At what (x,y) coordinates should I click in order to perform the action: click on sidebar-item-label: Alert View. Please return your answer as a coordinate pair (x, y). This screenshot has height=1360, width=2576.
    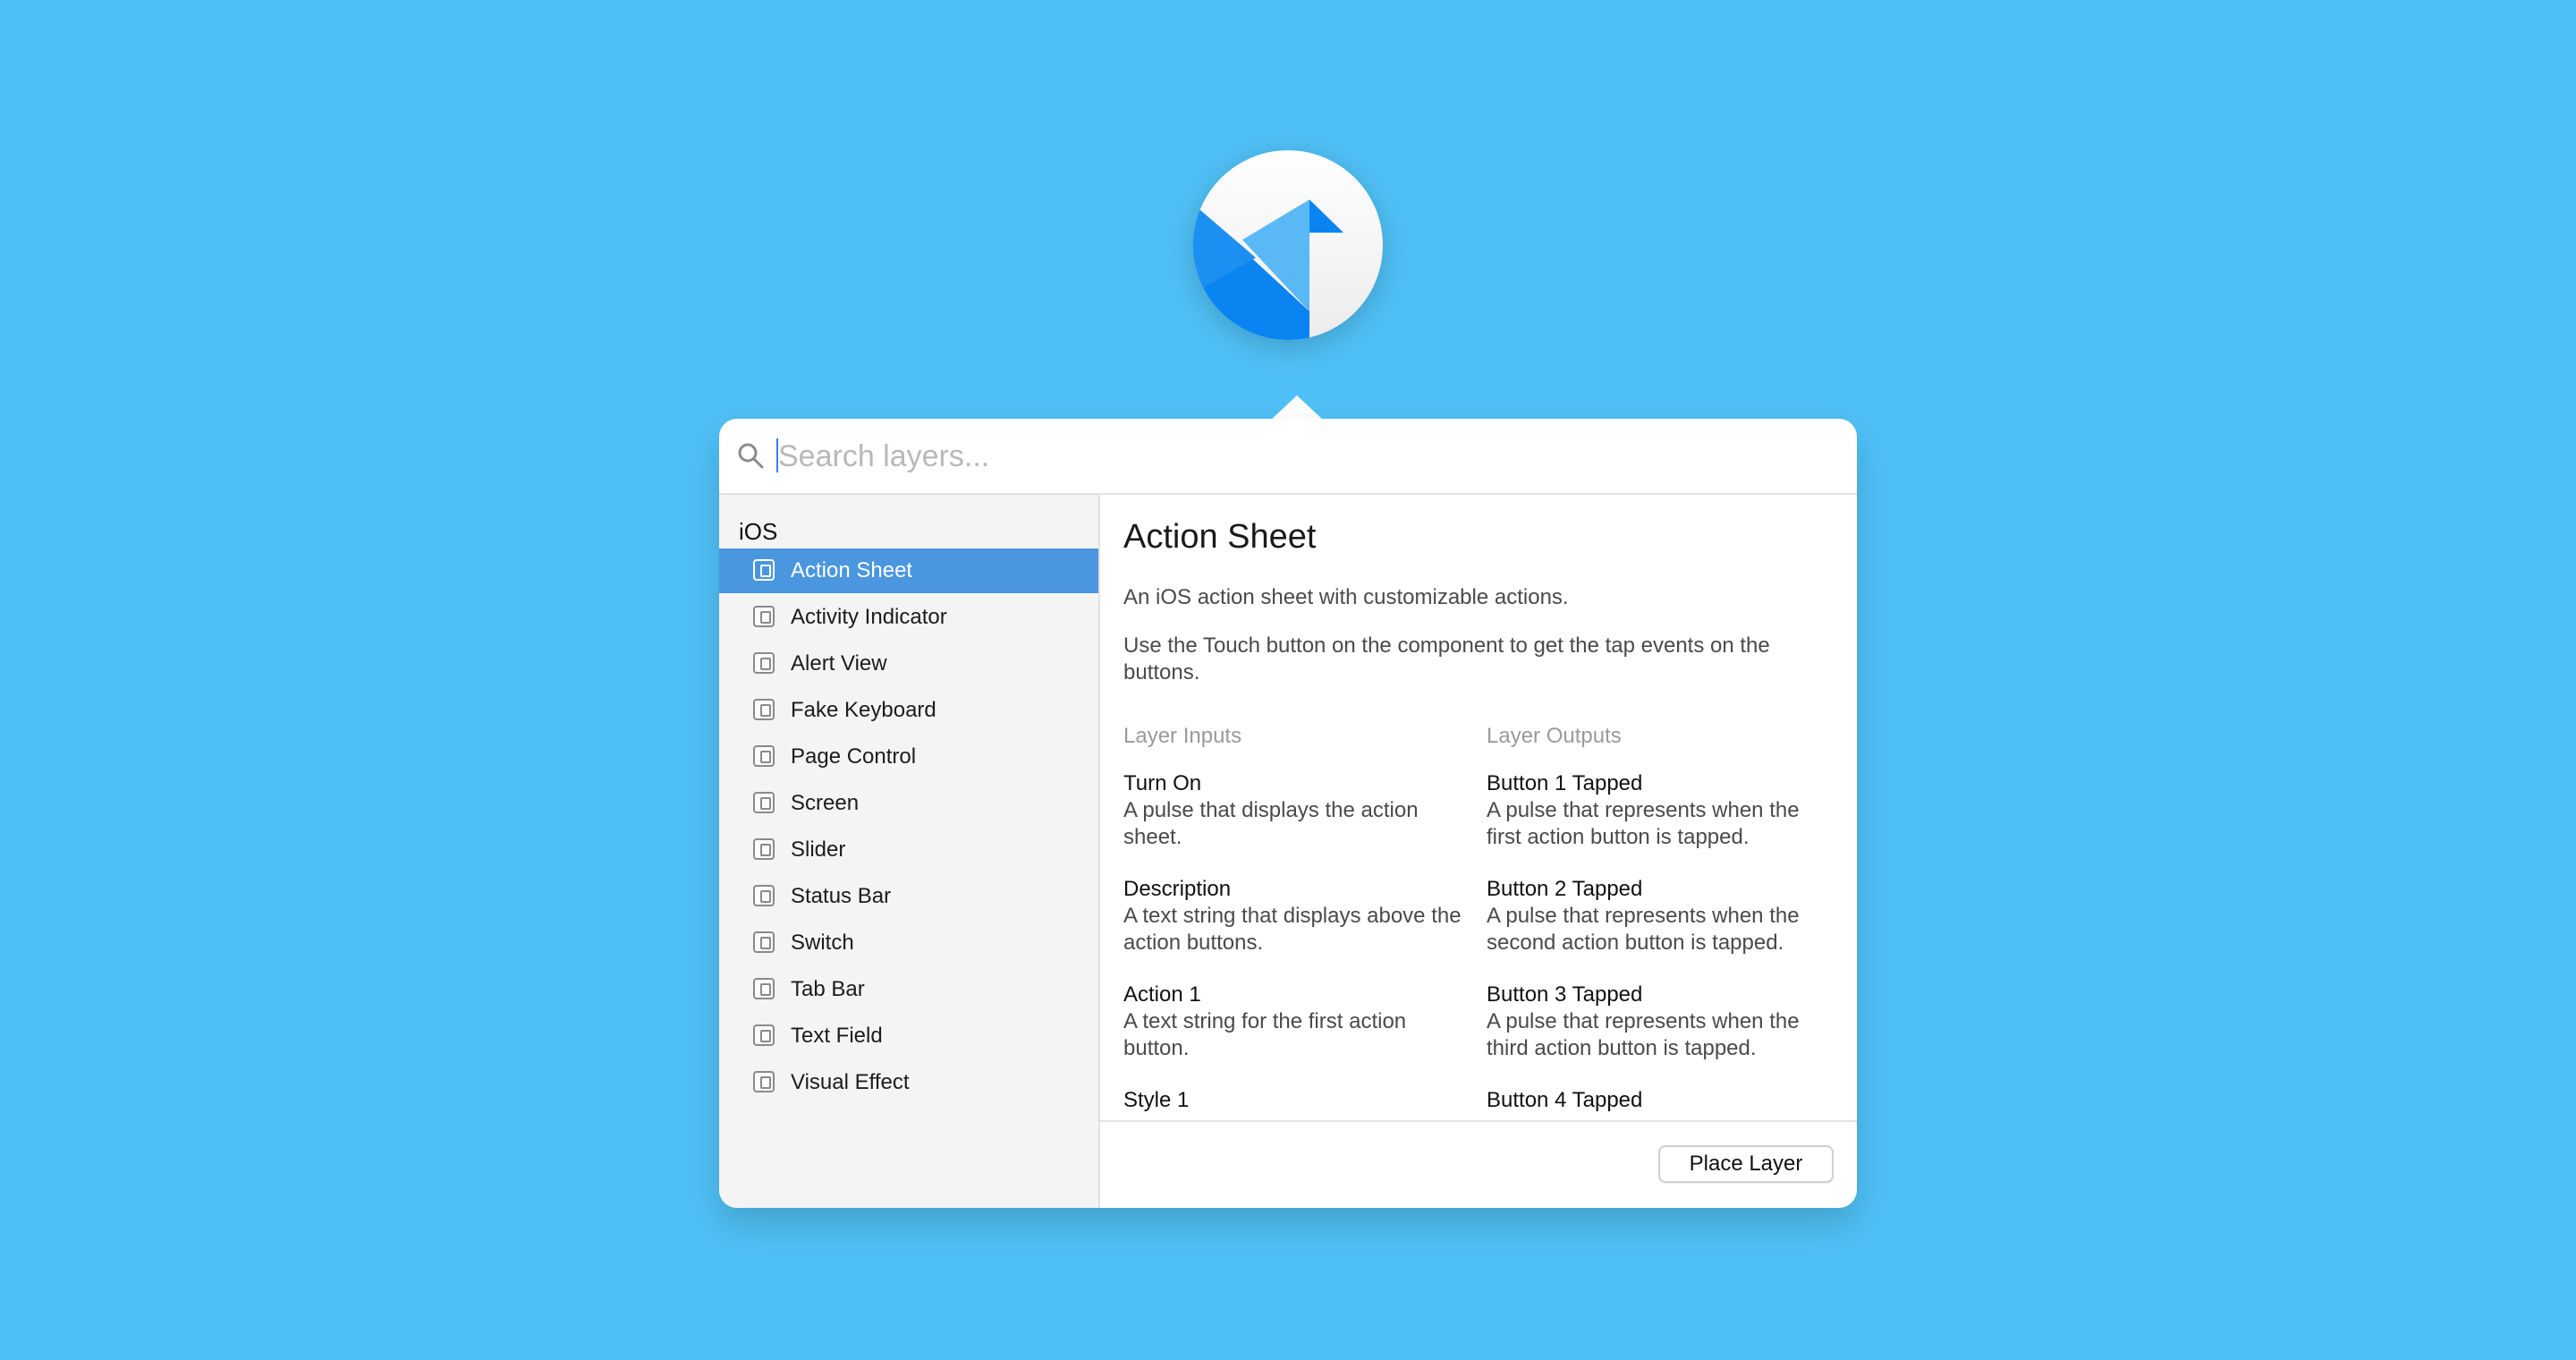
    Looking at the image, I should click on (839, 664).